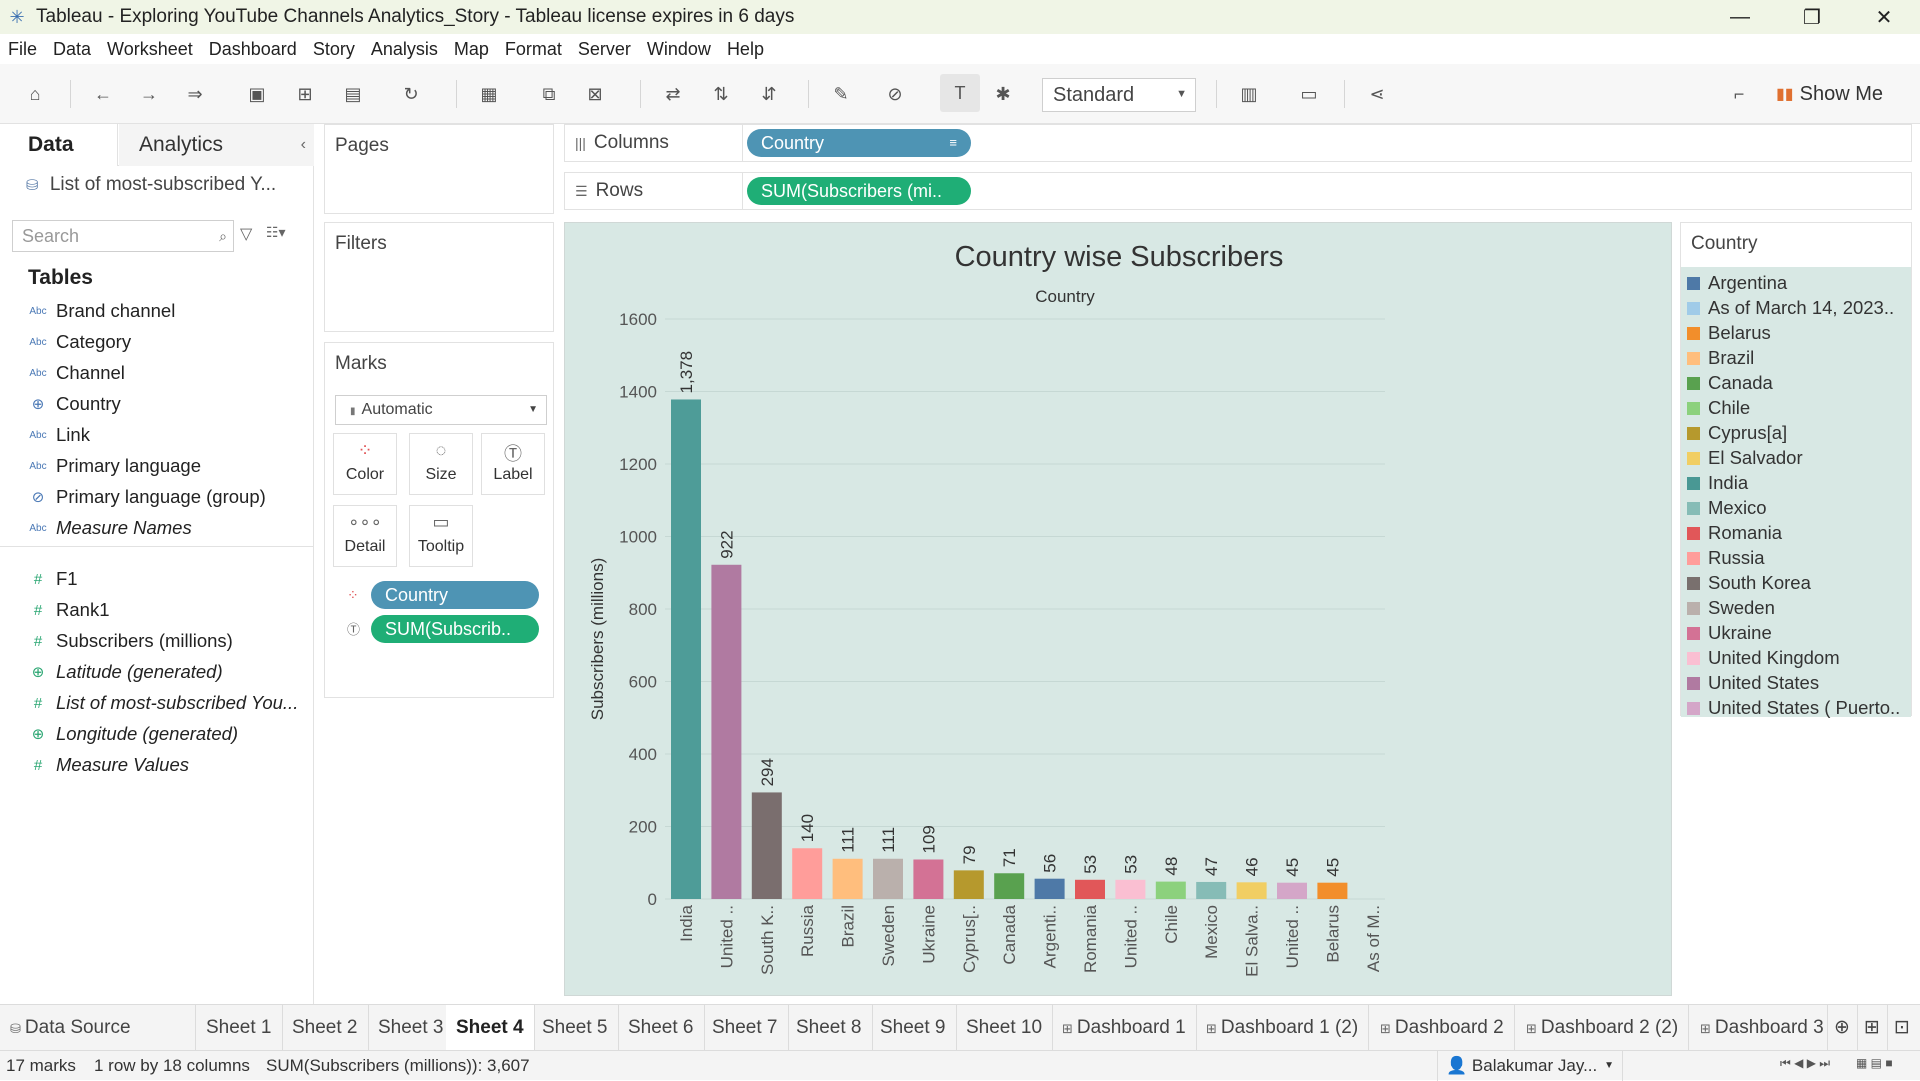  What do you see at coordinates (1799, 408) in the screenshot?
I see `legend-item: Chile` at bounding box center [1799, 408].